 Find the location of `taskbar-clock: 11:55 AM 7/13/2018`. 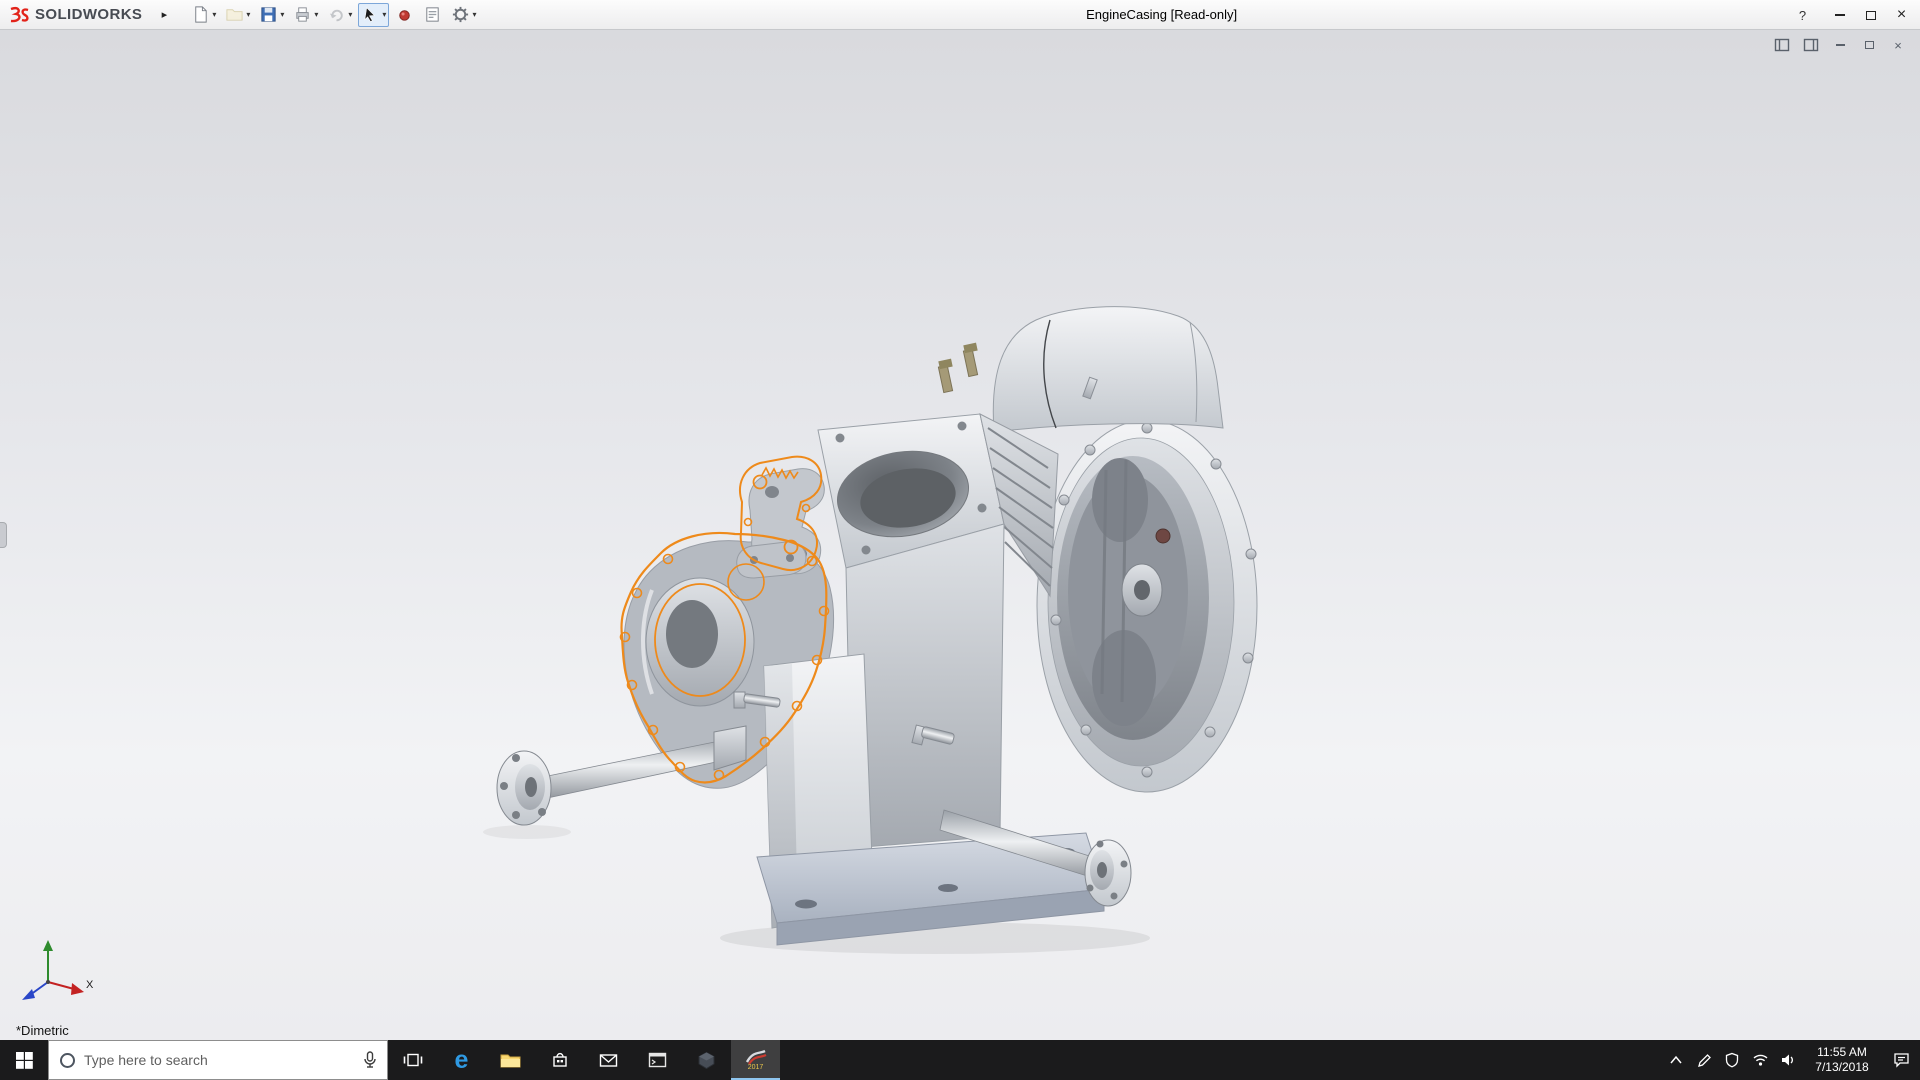

taskbar-clock: 11:55 AM 7/13/2018 is located at coordinates (1842, 1060).